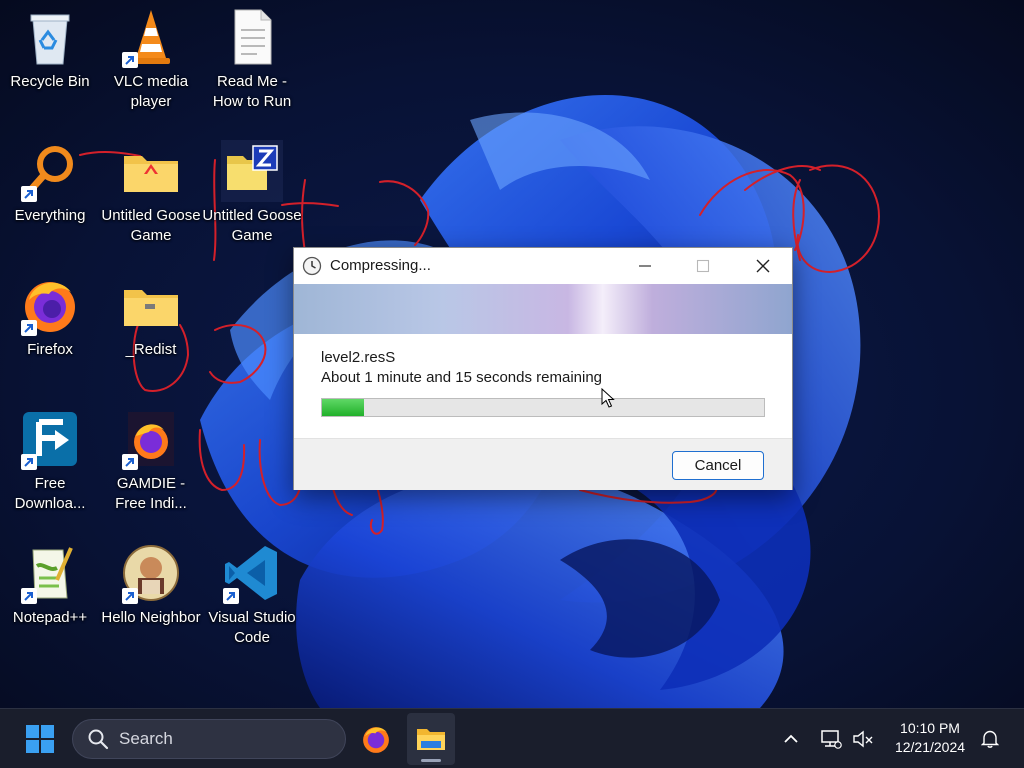 This screenshot has height=768, width=1024. What do you see at coordinates (252, 573) in the screenshot?
I see `vscode-icon` at bounding box center [252, 573].